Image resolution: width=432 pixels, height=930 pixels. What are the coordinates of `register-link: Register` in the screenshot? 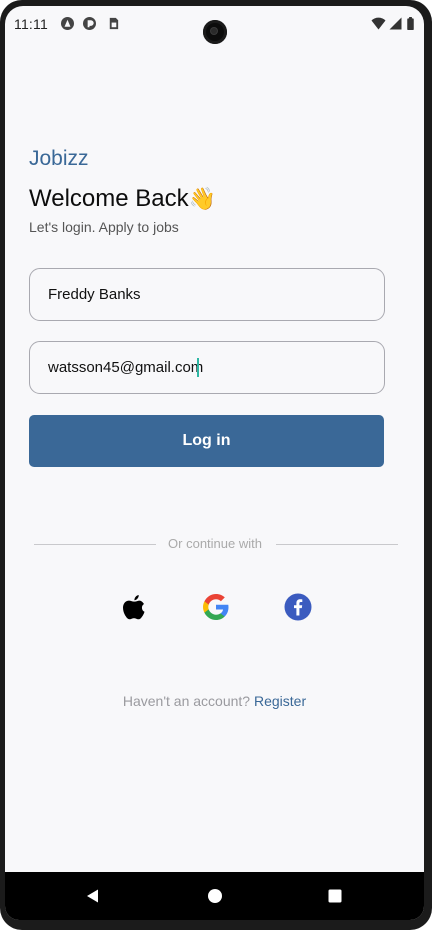 It's located at (280, 701).